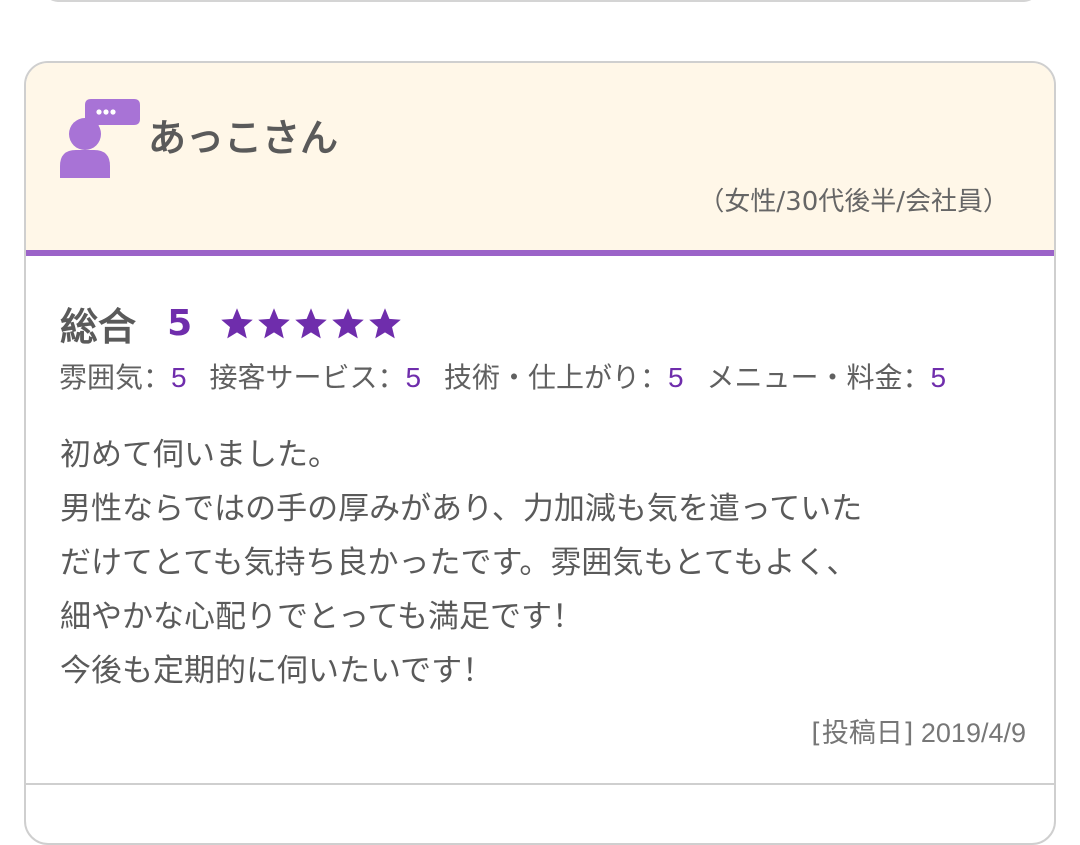 Image resolution: width=1080 pixels, height=845 pixels. What do you see at coordinates (918, 730) in the screenshot?
I see `post-date: [投稿日] 2019/4/9` at bounding box center [918, 730].